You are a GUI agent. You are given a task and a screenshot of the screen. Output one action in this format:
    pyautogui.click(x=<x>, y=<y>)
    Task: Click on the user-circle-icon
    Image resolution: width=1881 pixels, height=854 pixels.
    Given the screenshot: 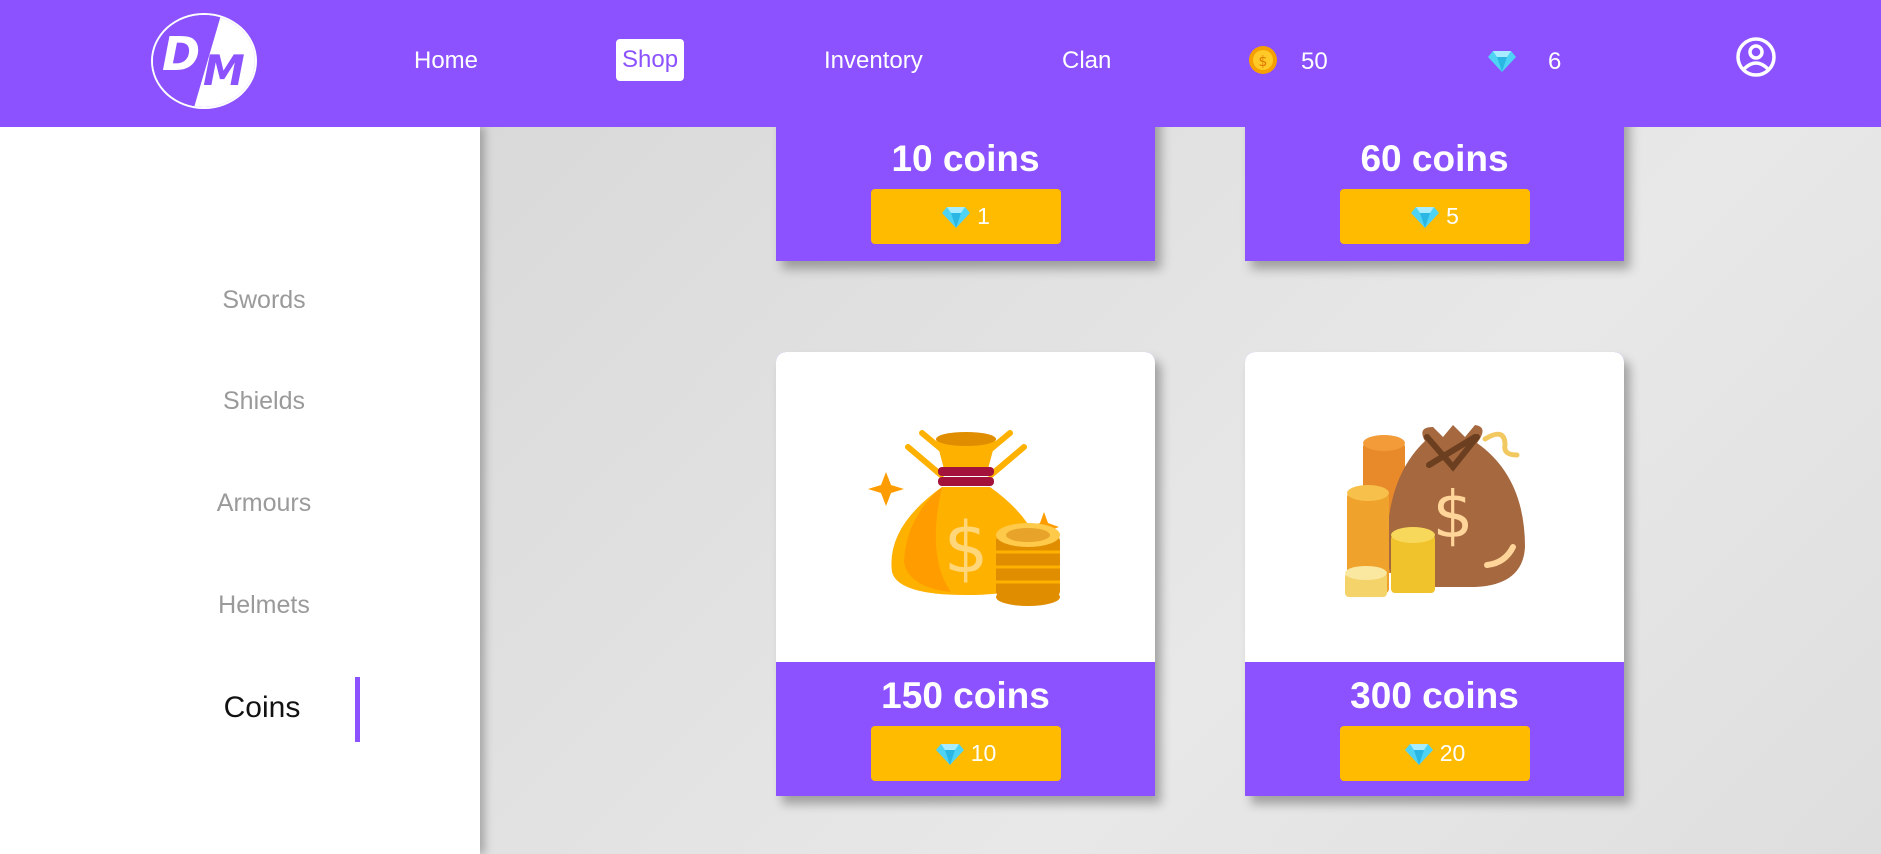 What is the action you would take?
    pyautogui.click(x=1756, y=57)
    